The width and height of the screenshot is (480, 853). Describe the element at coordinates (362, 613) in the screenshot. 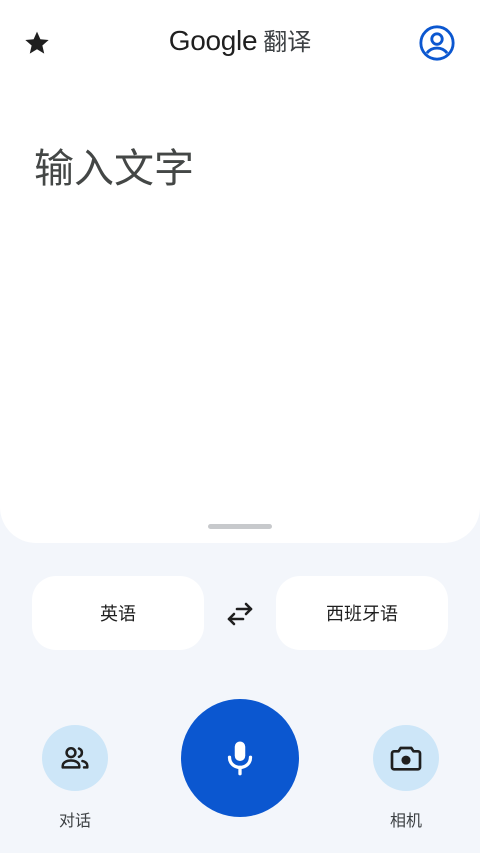

I see `target-language-button: 西班牙语` at that location.